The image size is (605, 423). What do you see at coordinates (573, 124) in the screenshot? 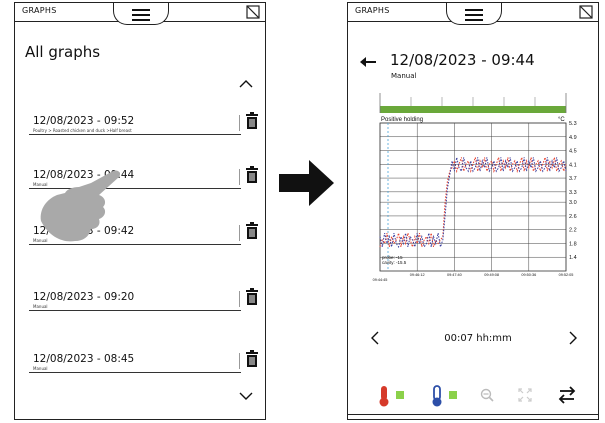
I see `y-tick-label: 5.3` at bounding box center [573, 124].